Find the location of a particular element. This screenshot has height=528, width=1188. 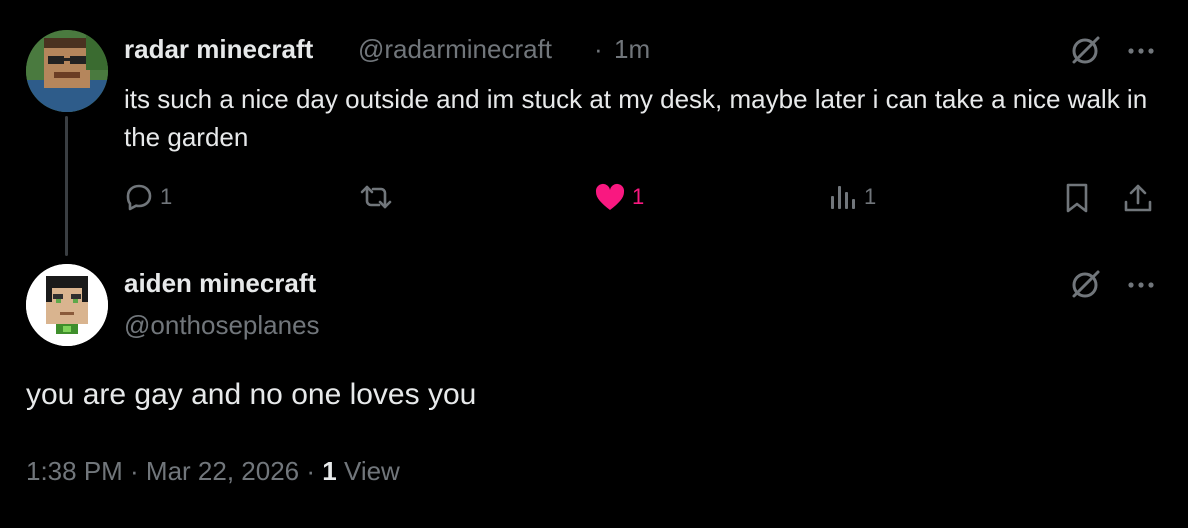

retweet-icon is located at coordinates (376, 197).